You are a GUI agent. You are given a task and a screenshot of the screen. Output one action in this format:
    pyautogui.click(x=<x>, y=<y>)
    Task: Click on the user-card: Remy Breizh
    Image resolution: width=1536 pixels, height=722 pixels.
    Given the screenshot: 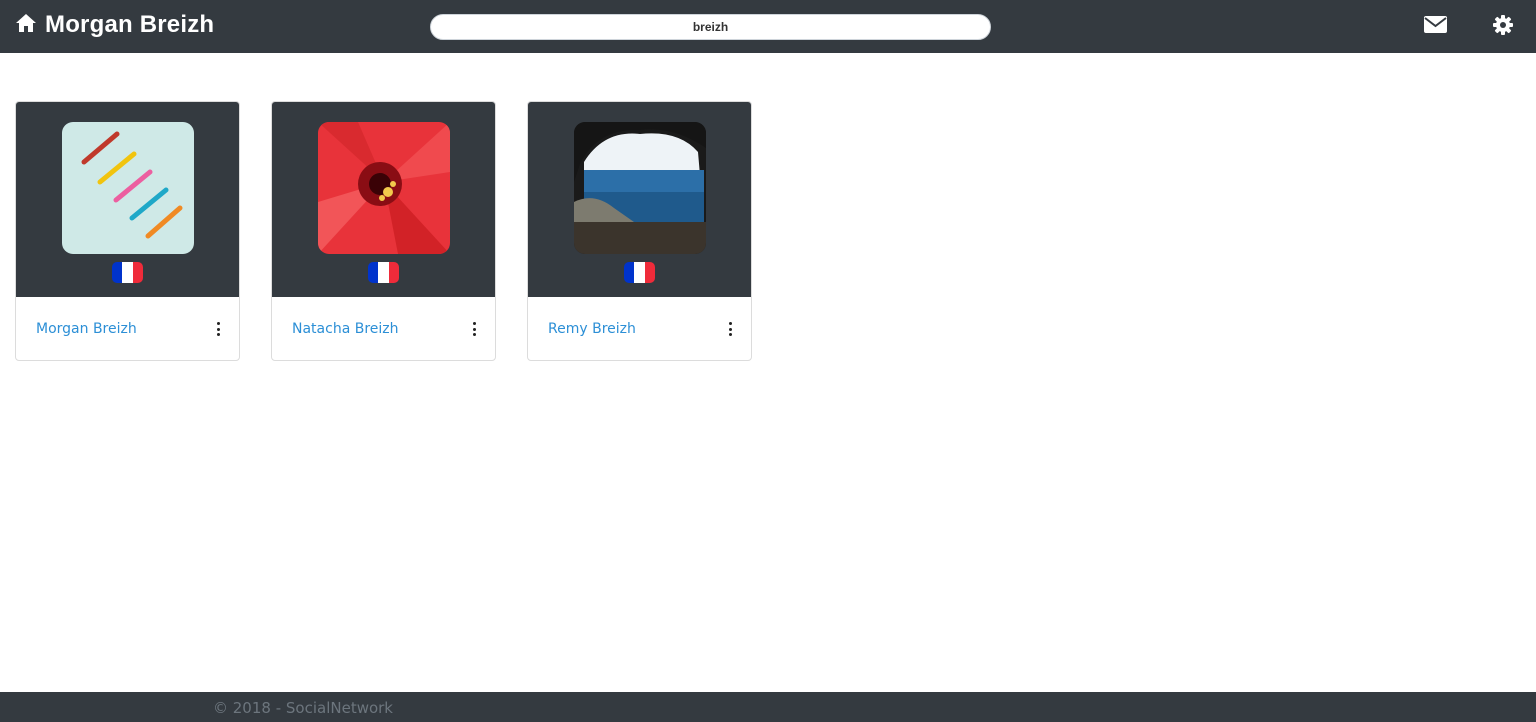 What is the action you would take?
    pyautogui.click(x=639, y=231)
    